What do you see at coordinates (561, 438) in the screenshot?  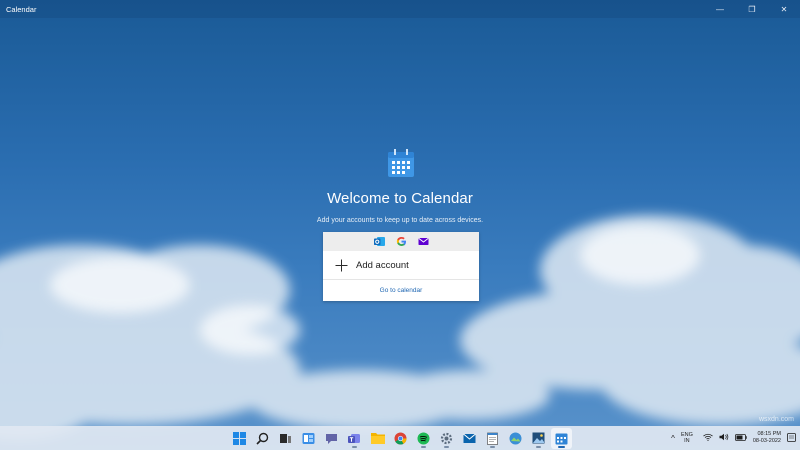 I see `calendar-icon` at bounding box center [561, 438].